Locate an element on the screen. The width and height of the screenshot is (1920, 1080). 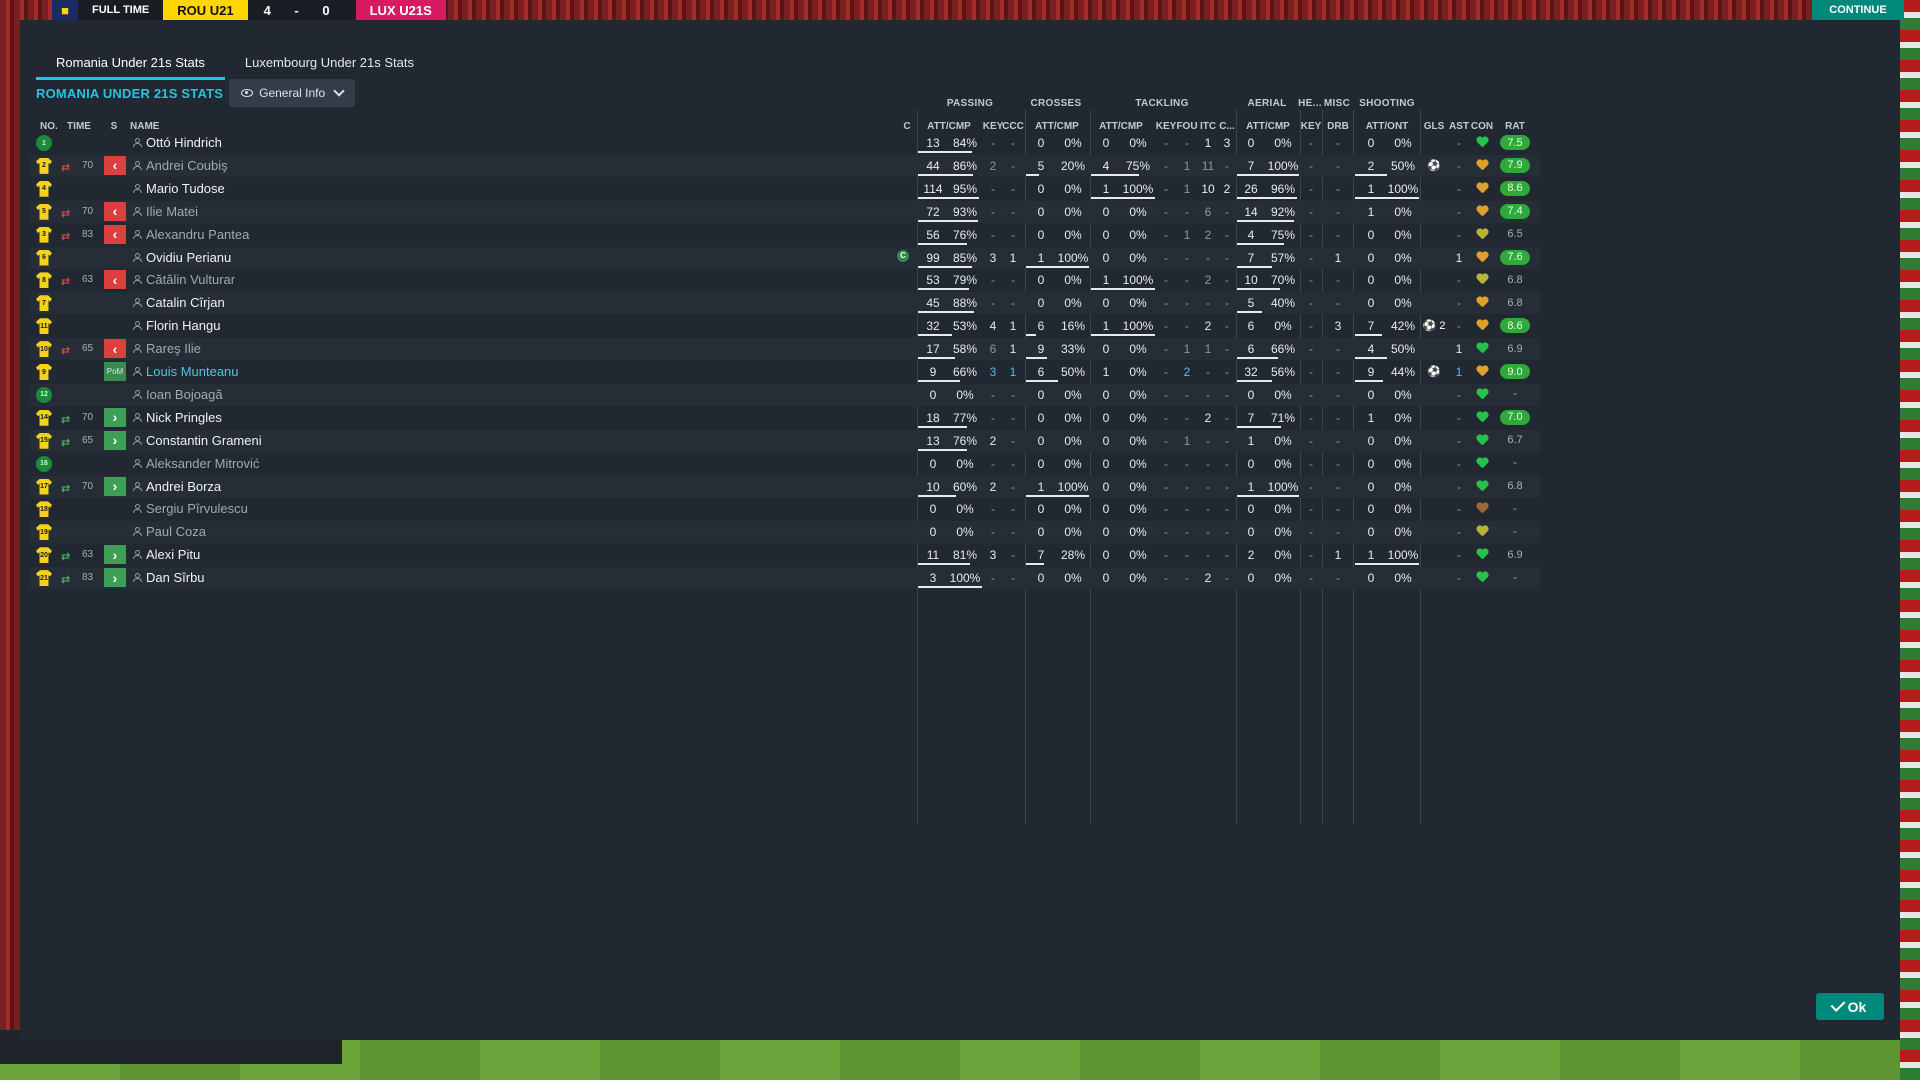
headers-attempted: 7 is located at coordinates (1251, 417).